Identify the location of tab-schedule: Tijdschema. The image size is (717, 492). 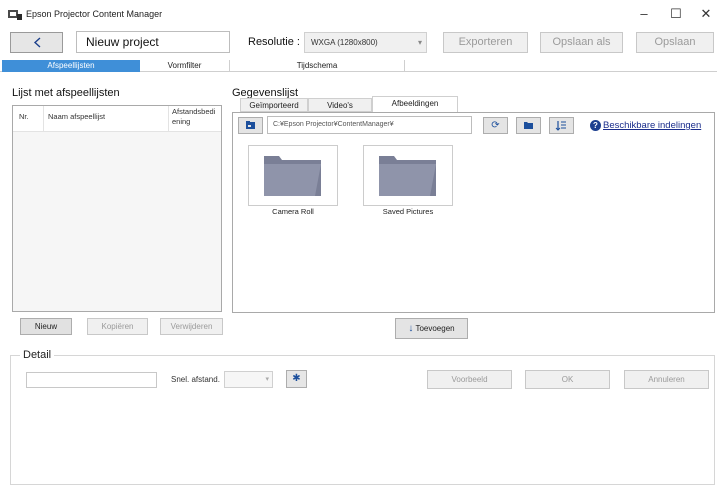
(317, 66).